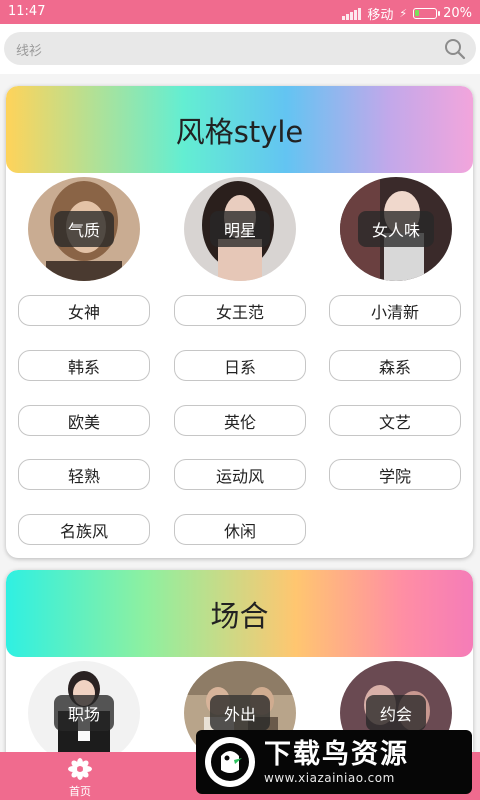  I want to click on style-avatar-mingxing: 明星, so click(240, 229).